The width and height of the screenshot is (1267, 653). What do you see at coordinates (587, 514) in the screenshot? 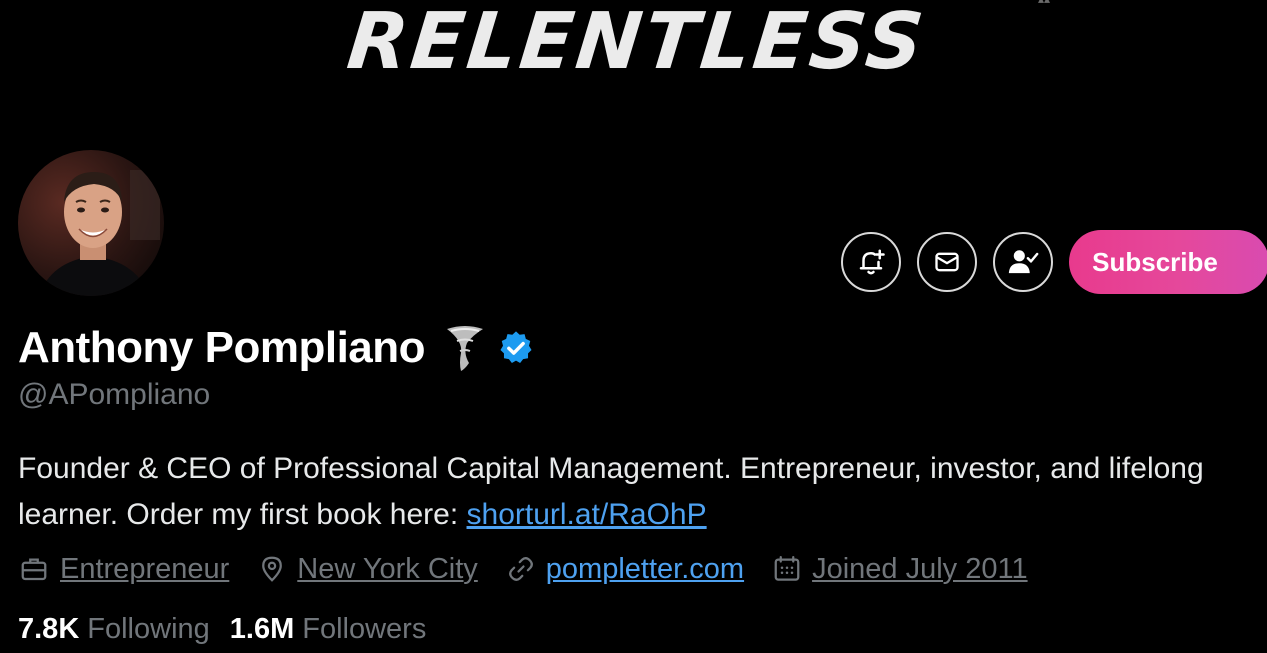
I see `bio-link: shorturl.at/RaOhP` at bounding box center [587, 514].